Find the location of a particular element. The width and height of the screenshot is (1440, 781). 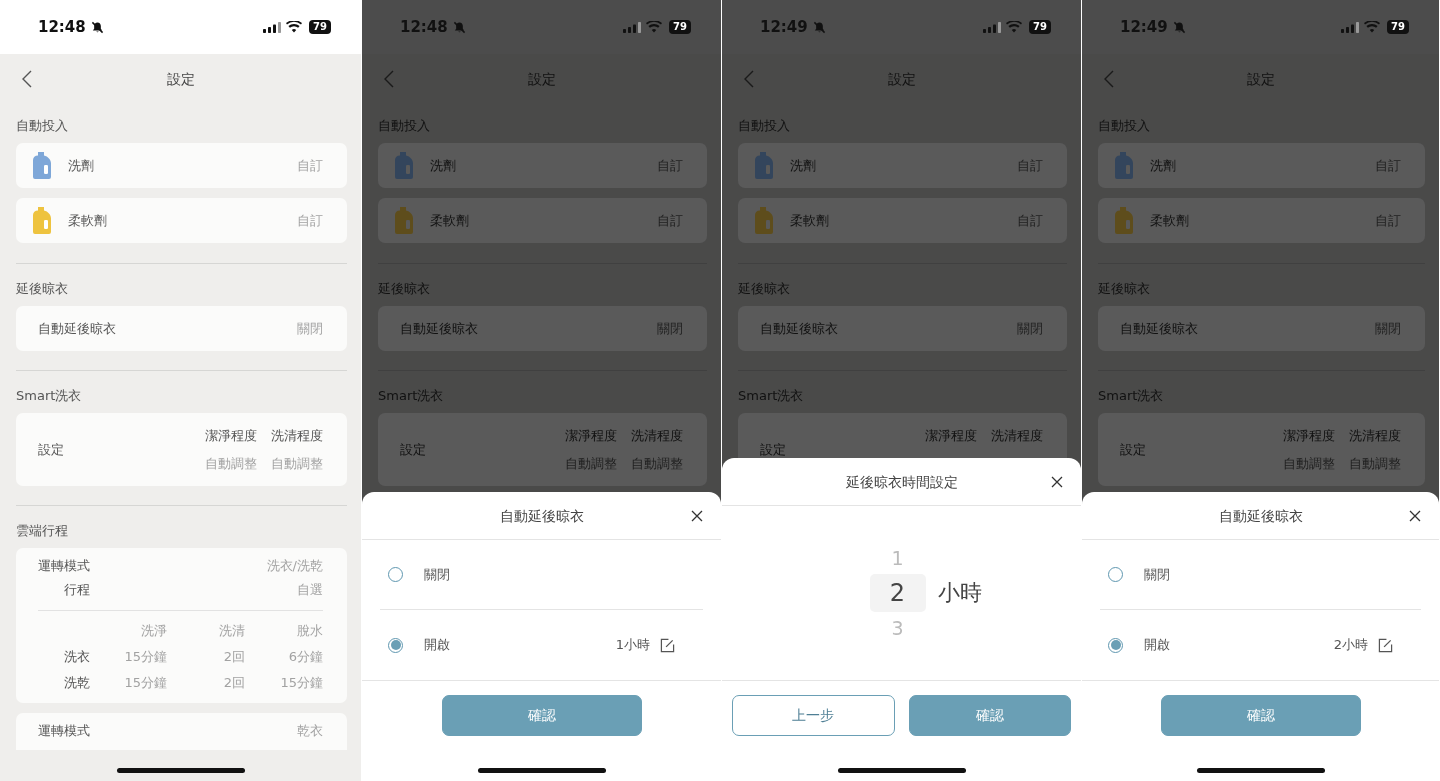

program-card: 運轉模式 乾衣 is located at coordinates (181, 731).